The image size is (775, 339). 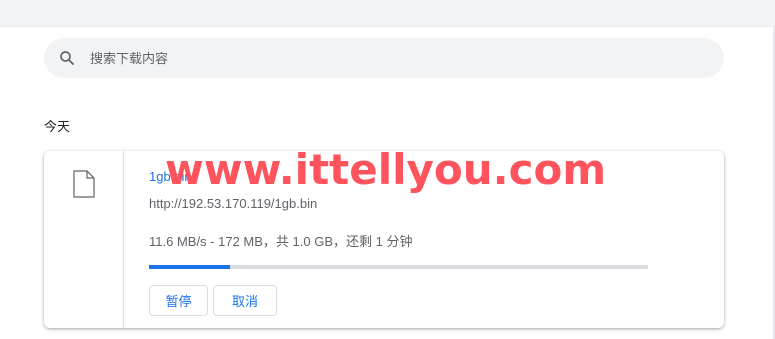 I want to click on date-section-heading: 今天, so click(x=57, y=126).